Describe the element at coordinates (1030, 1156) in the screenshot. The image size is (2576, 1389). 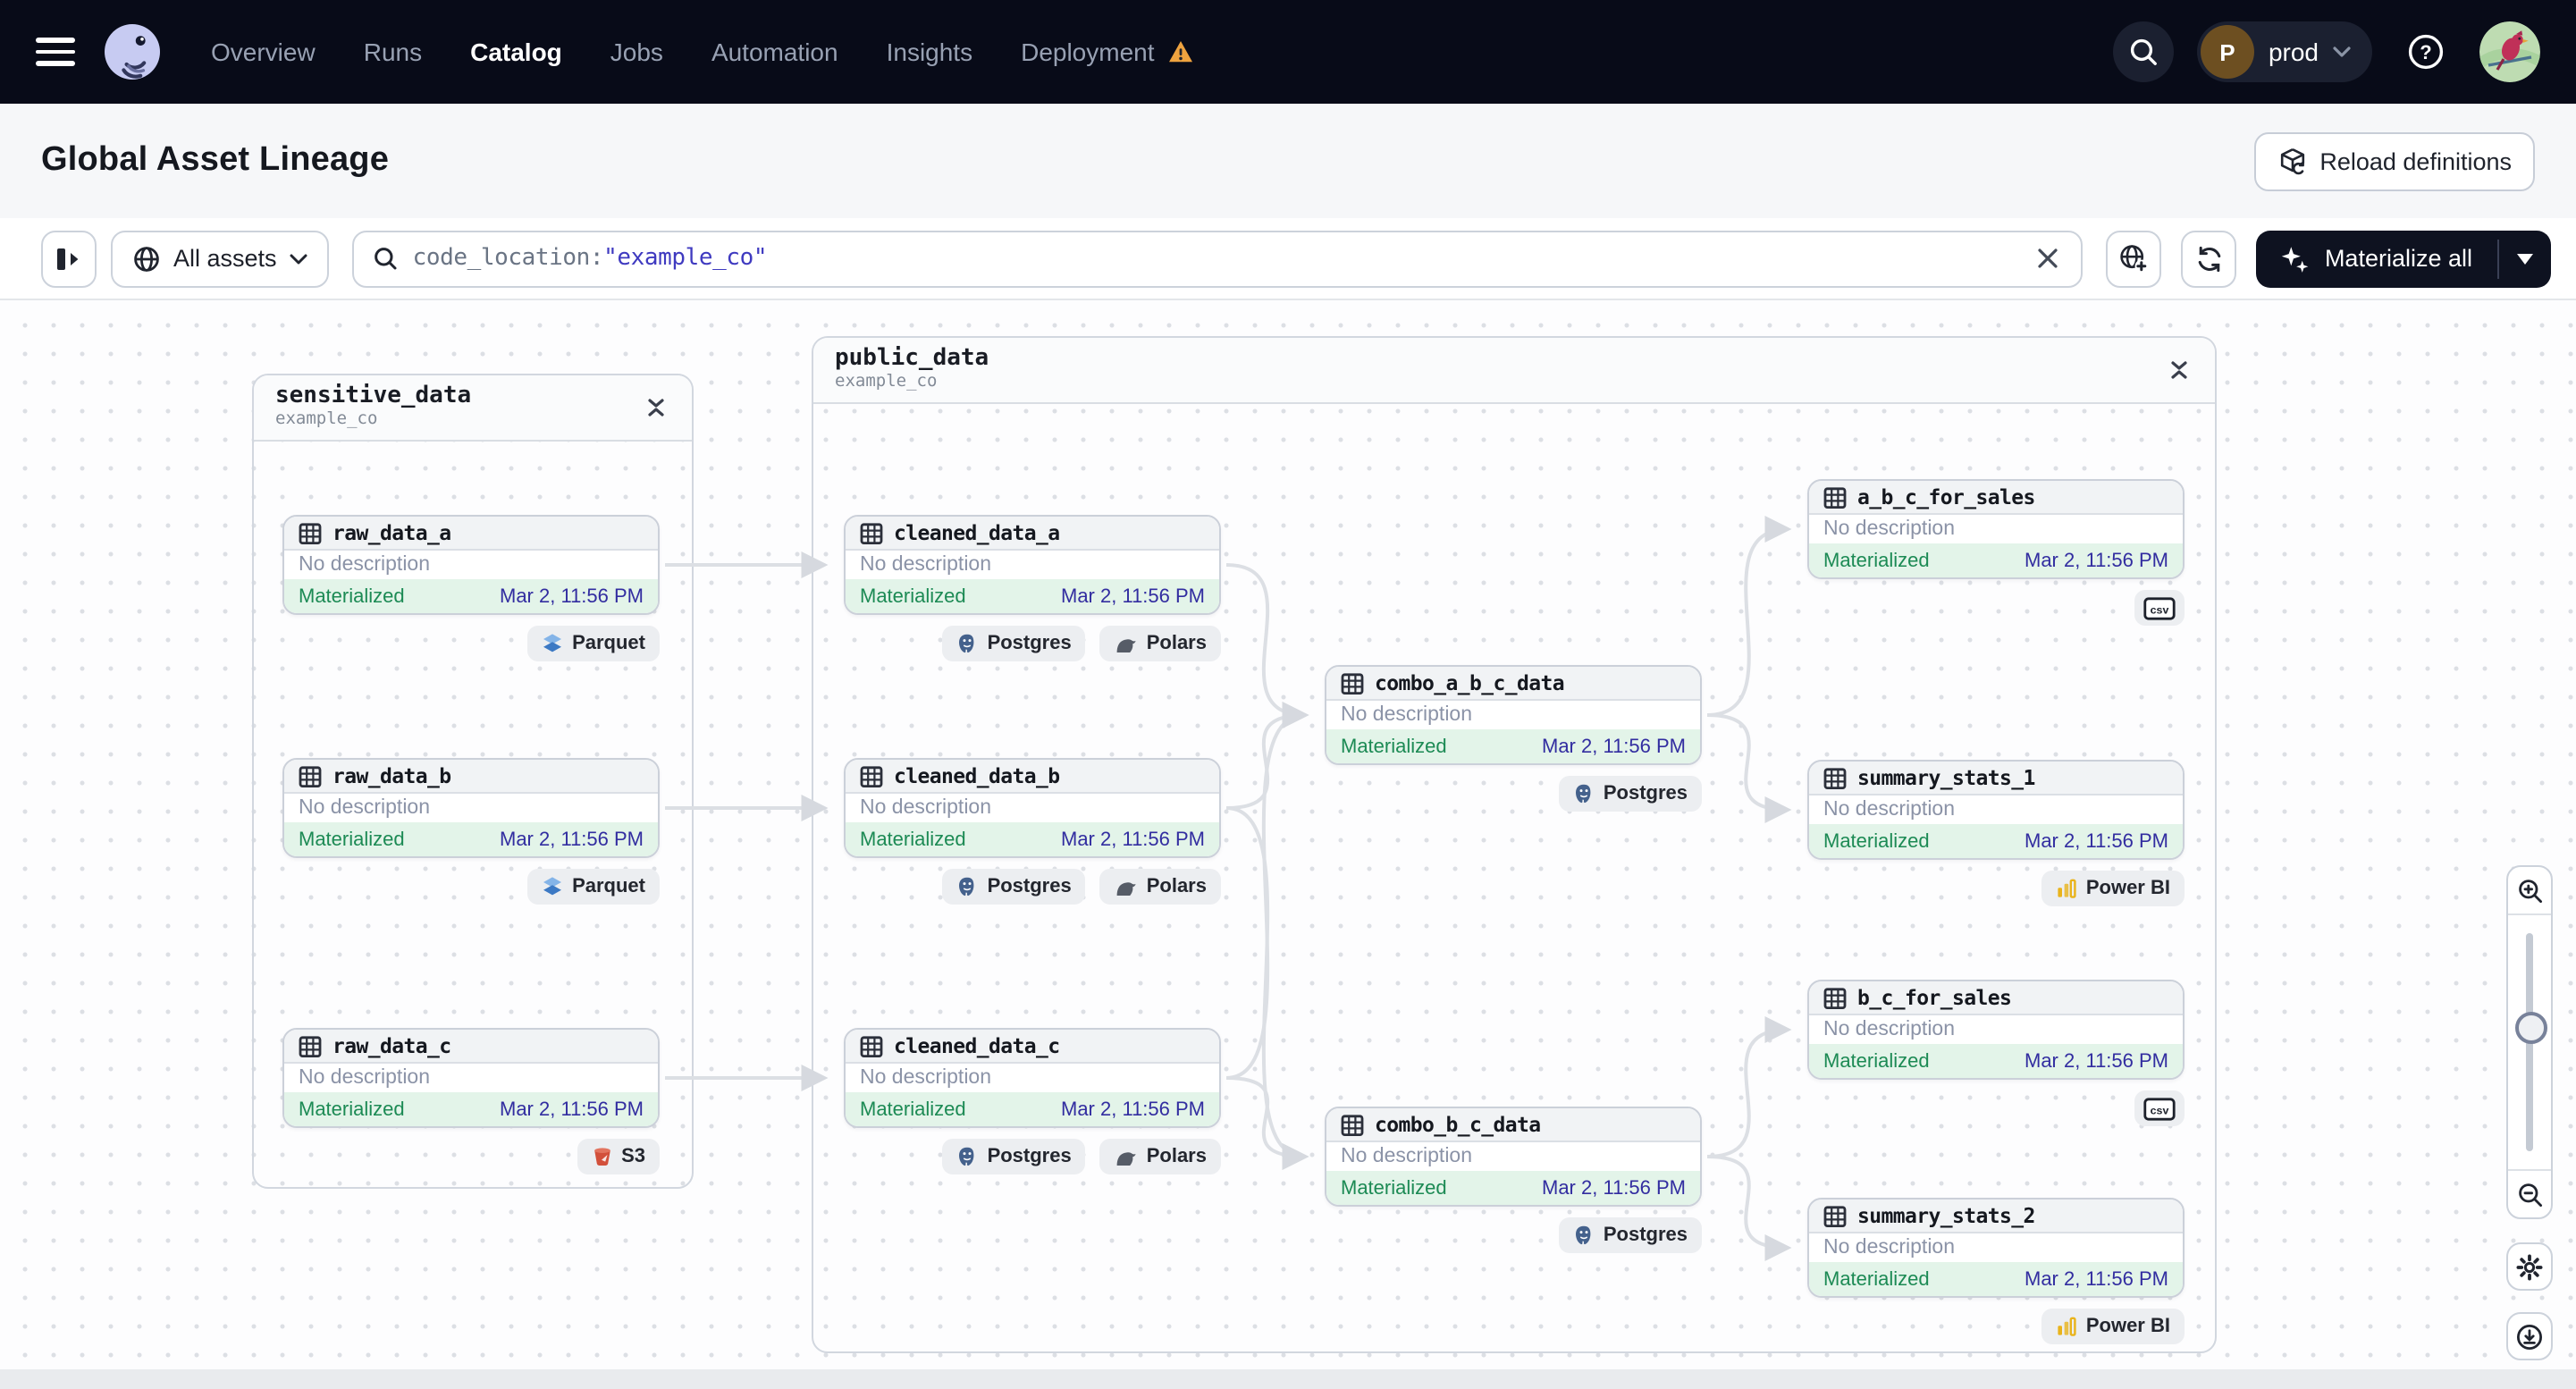
I see `tag-label: Postgres` at that location.